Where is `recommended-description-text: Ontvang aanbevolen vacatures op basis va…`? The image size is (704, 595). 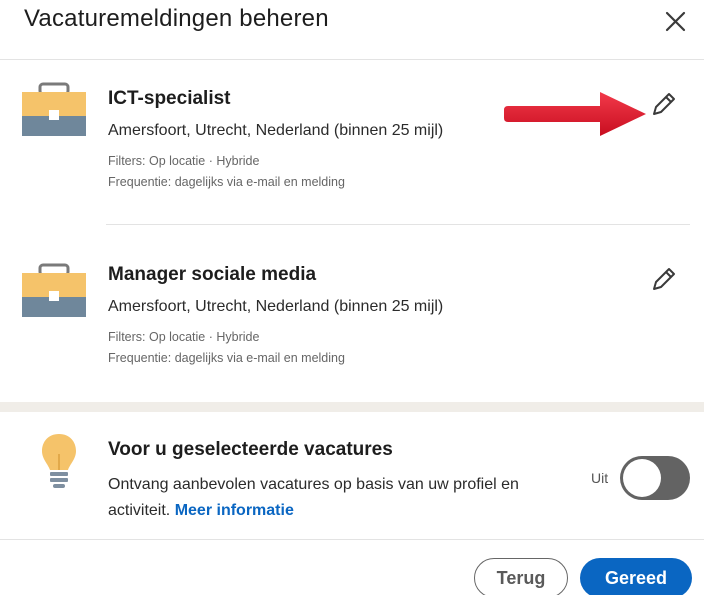
recommended-description-text: Ontvang aanbevolen vacatures op basis va… is located at coordinates (313, 497).